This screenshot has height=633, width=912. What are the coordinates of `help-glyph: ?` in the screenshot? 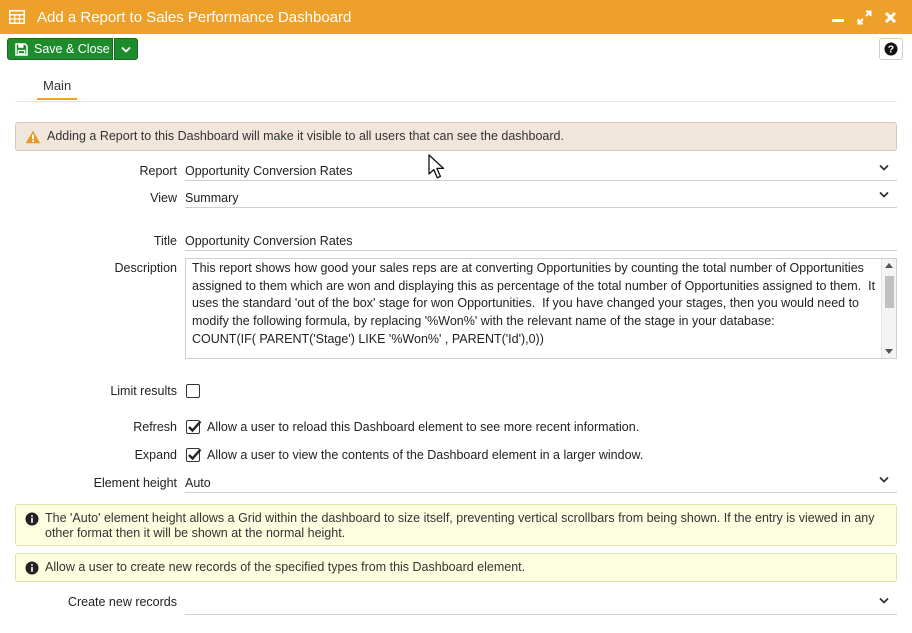 It's located at (891, 50).